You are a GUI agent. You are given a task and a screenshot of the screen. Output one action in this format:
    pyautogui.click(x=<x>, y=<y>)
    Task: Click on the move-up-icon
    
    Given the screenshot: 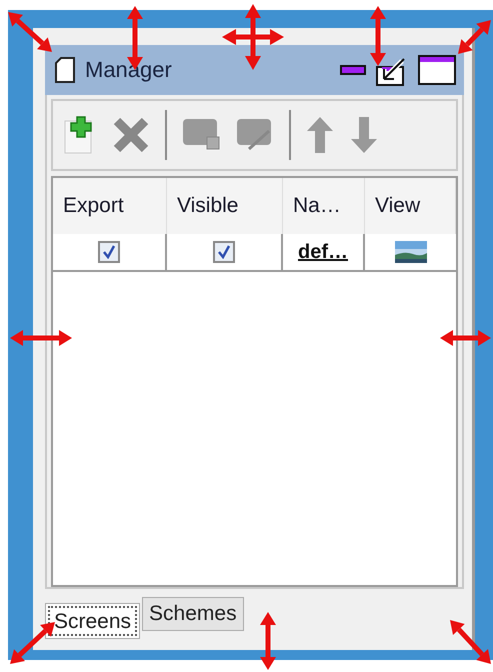 What is the action you would take?
    pyautogui.click(x=320, y=135)
    